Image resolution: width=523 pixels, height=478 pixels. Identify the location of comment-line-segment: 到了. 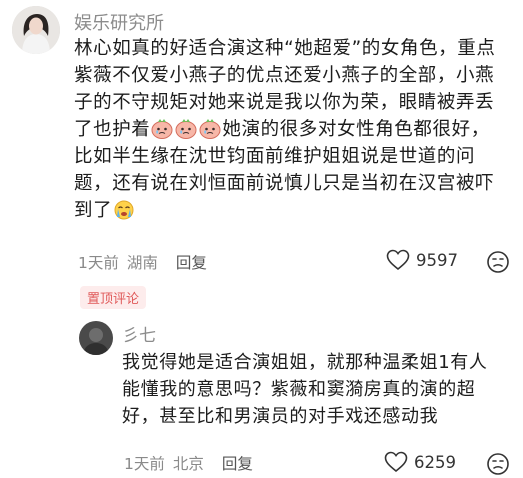
(93, 210).